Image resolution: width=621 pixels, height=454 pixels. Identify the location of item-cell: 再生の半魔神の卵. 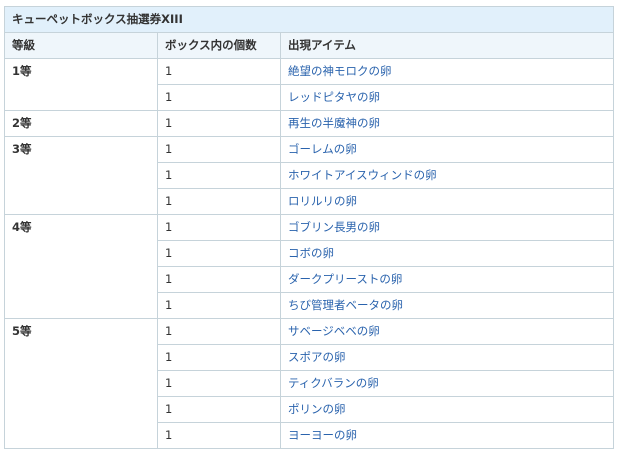
(447, 123).